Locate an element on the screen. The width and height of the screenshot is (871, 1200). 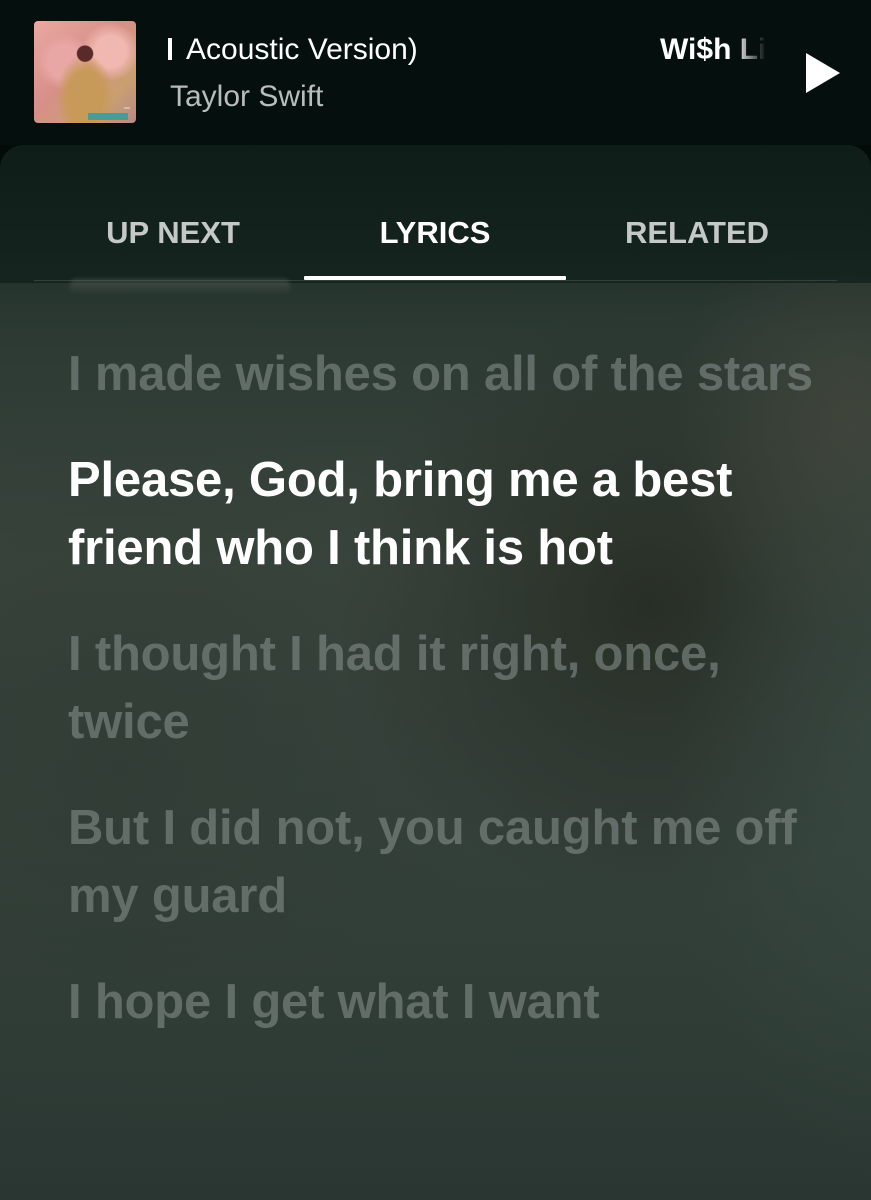
album-art is located at coordinates (85, 72).